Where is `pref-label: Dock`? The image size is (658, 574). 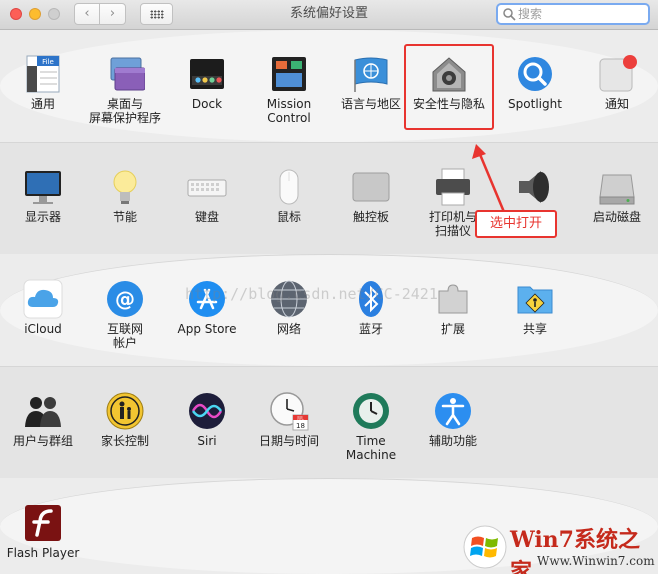
pref-label: Dock is located at coordinates (207, 104).